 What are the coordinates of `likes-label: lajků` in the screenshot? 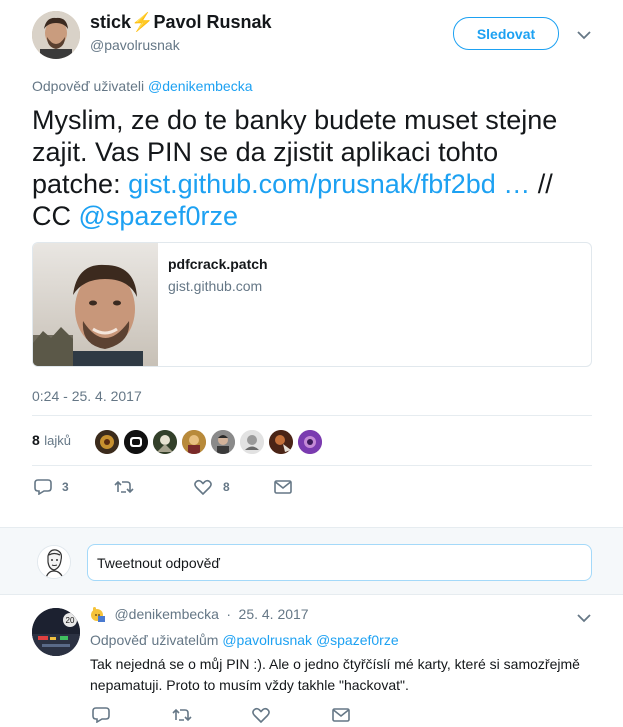 It's located at (57, 440).